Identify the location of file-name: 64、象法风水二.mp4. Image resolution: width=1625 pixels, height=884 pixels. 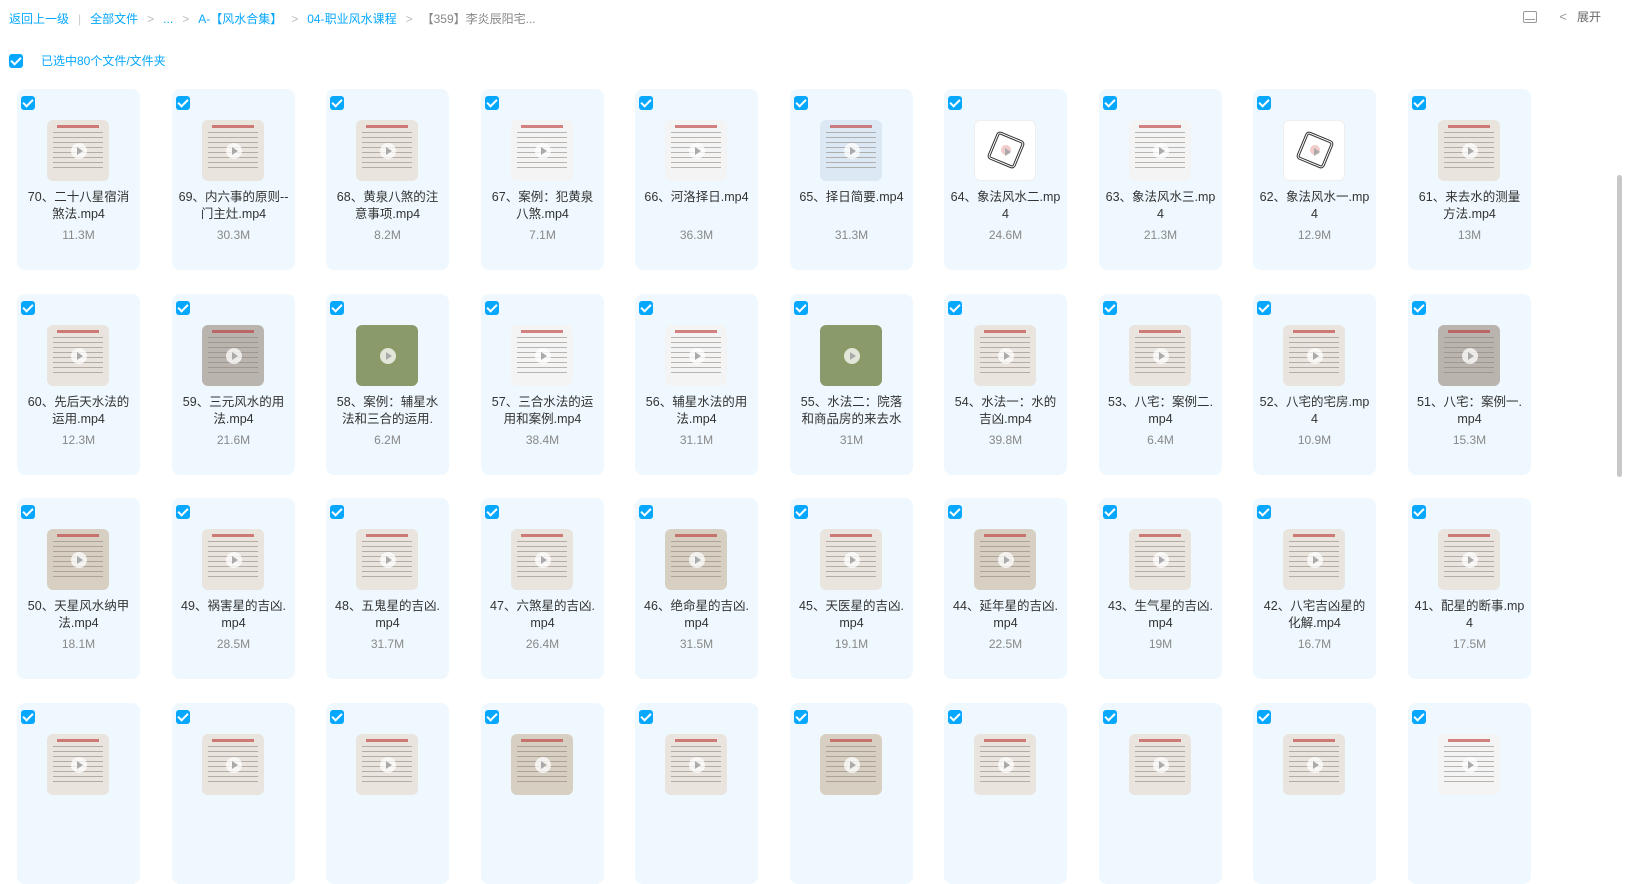
(1005, 206).